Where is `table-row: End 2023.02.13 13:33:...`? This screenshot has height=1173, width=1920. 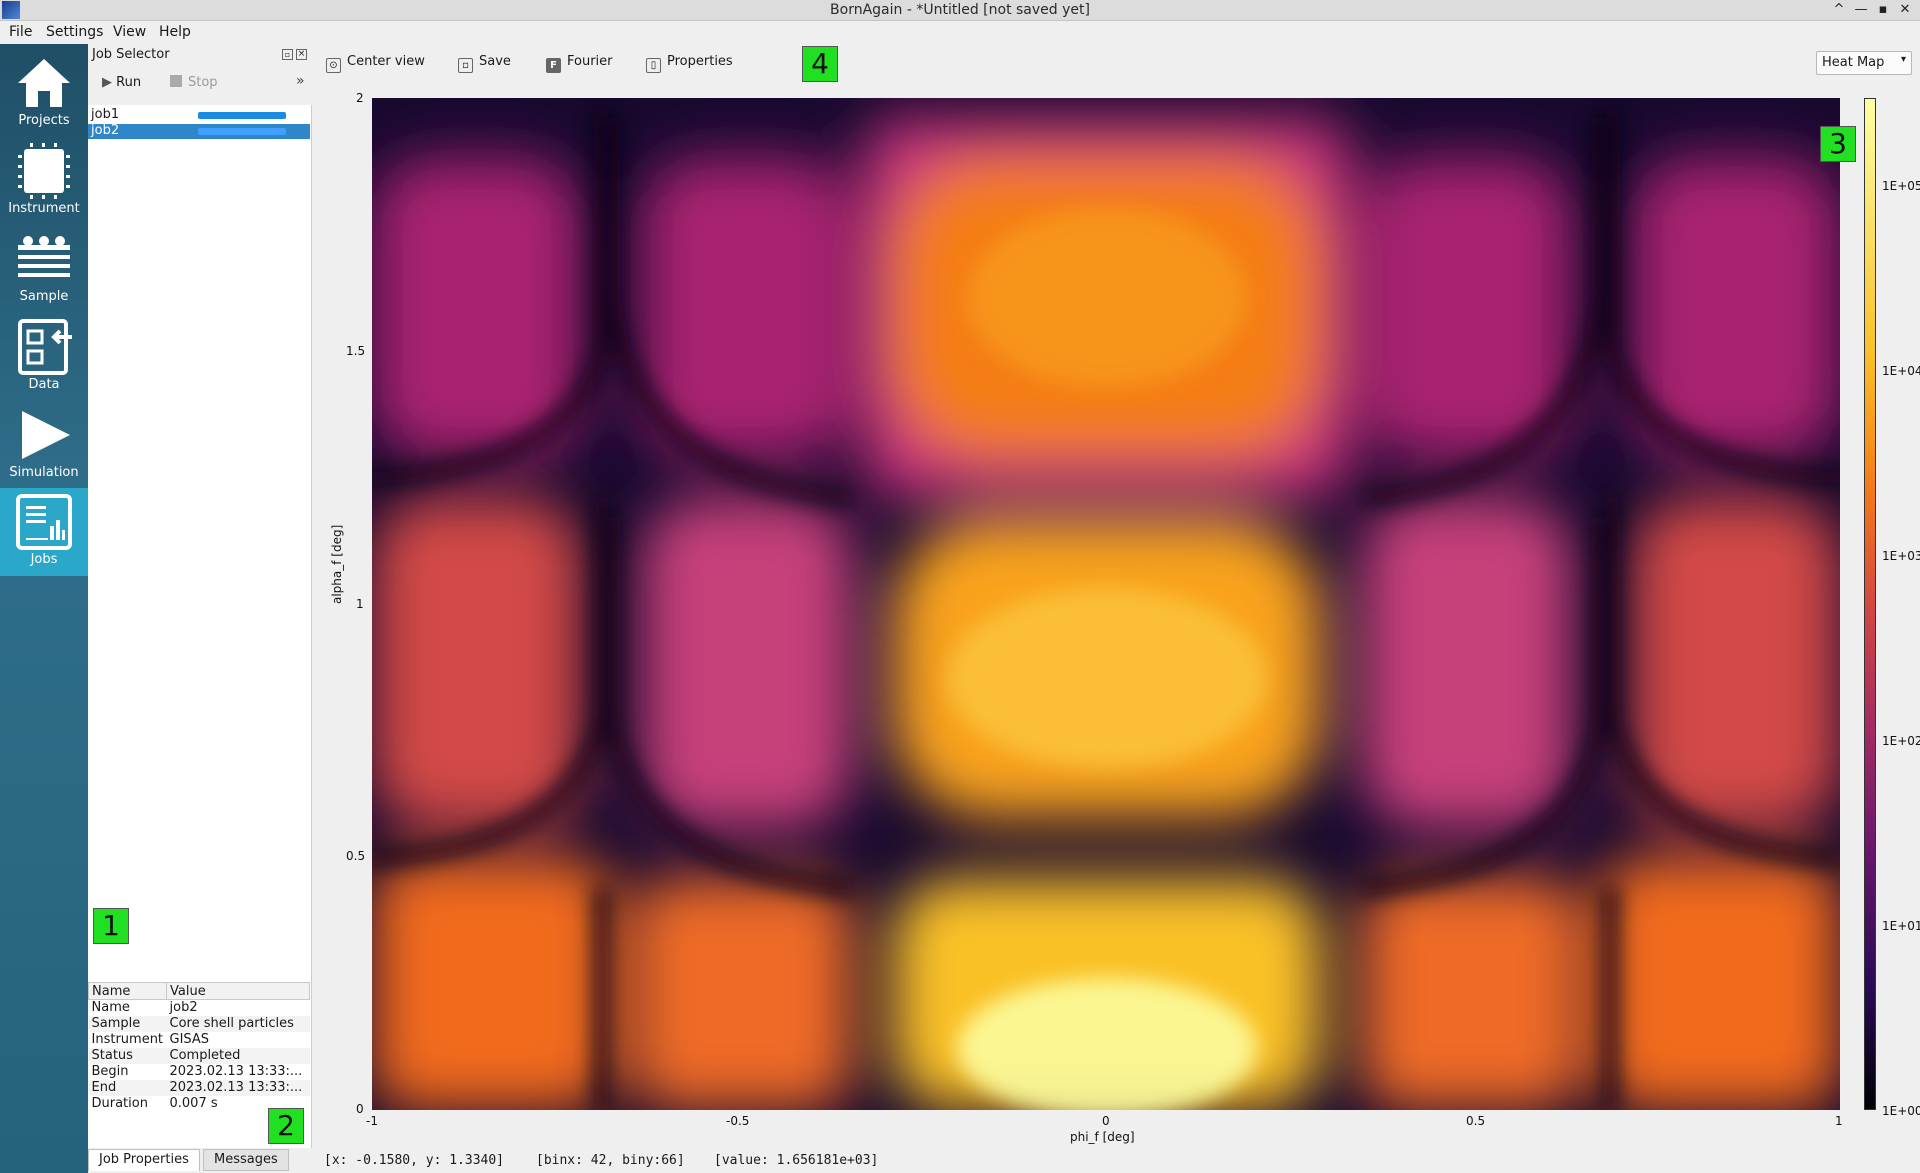
table-row: End 2023.02.13 13:33:... is located at coordinates (199, 1087).